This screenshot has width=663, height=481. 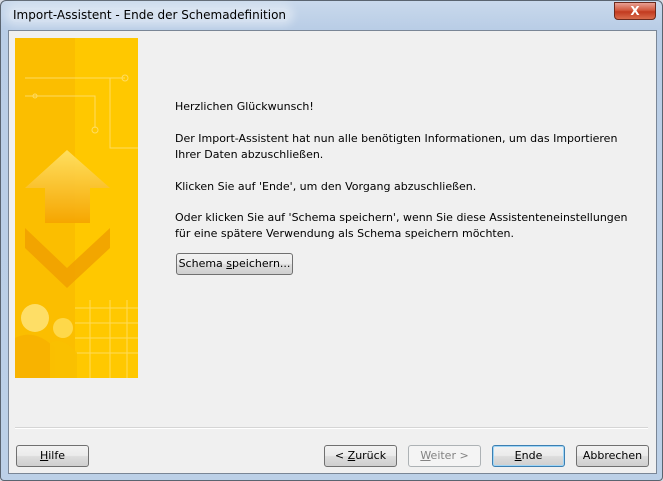 I want to click on label-part: ilfe, so click(x=57, y=455).